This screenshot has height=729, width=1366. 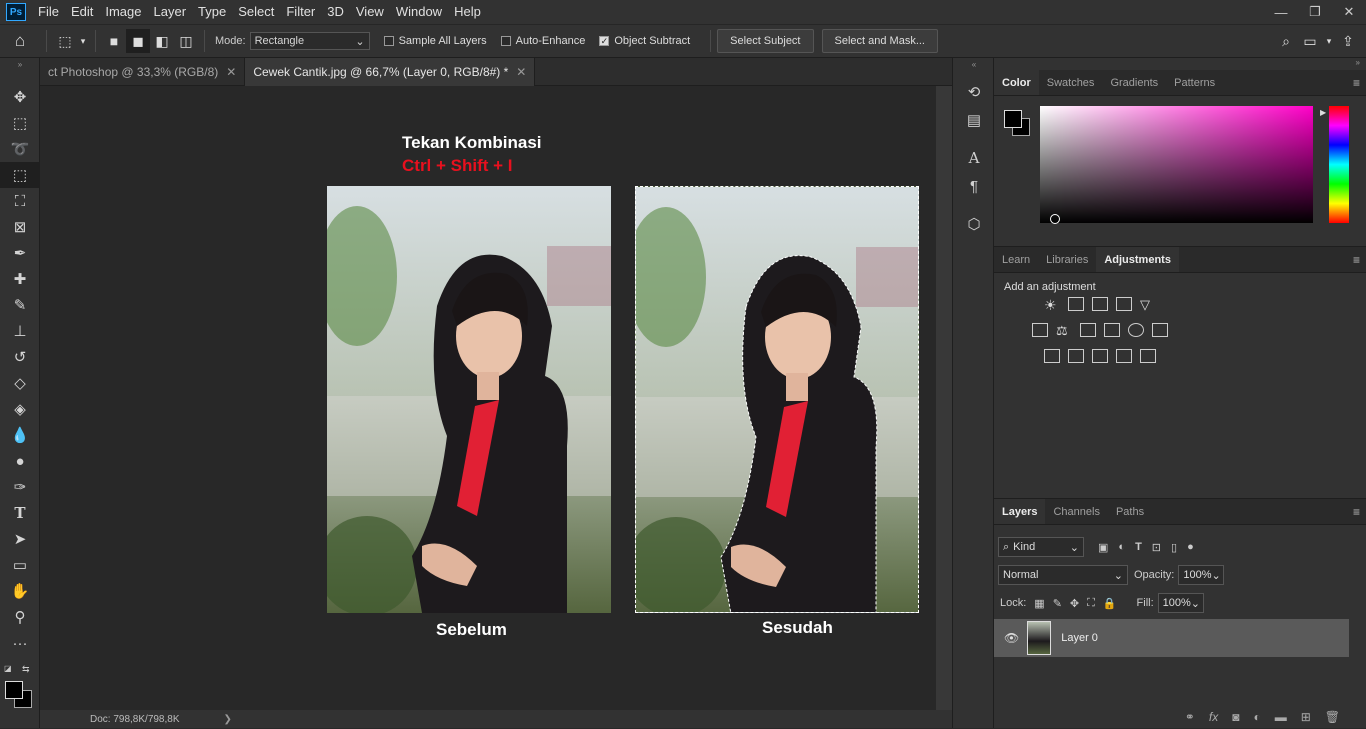 What do you see at coordinates (256, 12) in the screenshot?
I see `menu-select: Select` at bounding box center [256, 12].